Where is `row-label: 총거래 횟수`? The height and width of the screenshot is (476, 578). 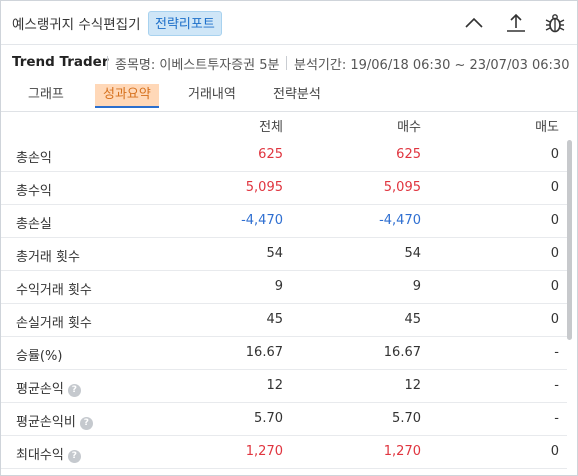
row-label: 총거래 횟수 is located at coordinates (48, 255).